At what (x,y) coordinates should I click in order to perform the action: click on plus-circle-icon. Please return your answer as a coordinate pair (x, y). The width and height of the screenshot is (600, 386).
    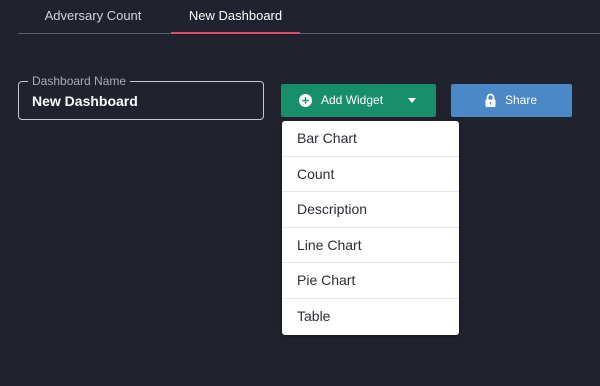
    Looking at the image, I should click on (305, 100).